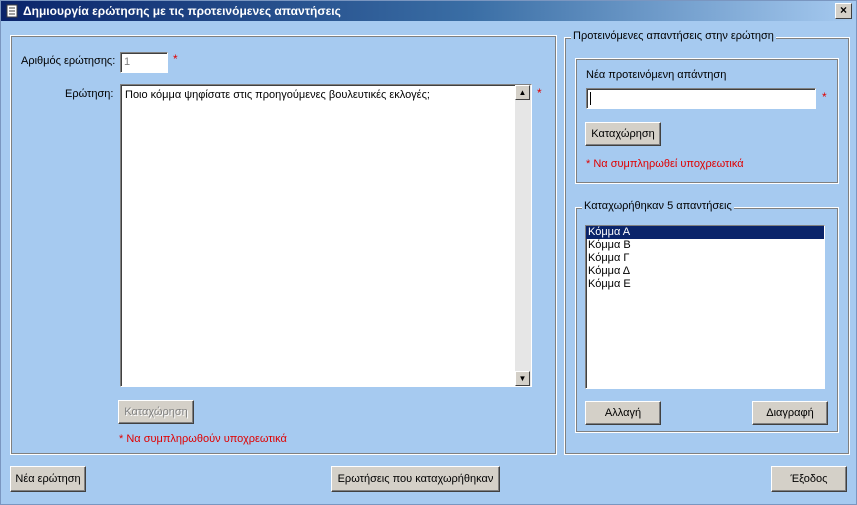 This screenshot has height=505, width=857. Describe the element at coordinates (705, 258) in the screenshot. I see `list-item: Κόμμα Γ` at that location.